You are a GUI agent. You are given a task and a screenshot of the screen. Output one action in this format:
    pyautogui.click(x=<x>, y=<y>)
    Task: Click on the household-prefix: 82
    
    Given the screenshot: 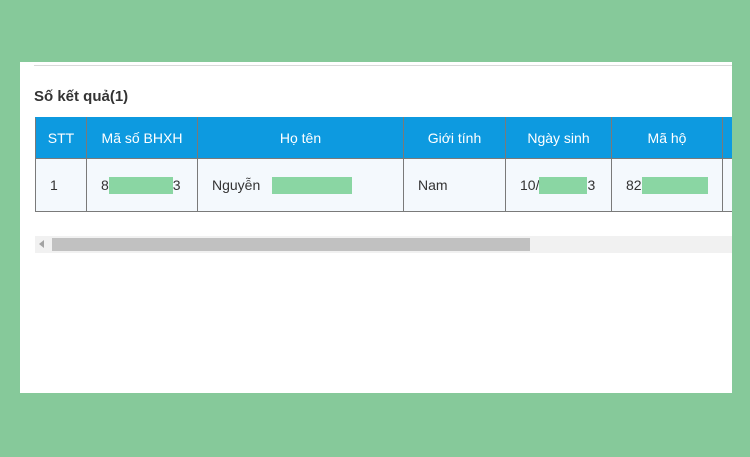 What is the action you would take?
    pyautogui.click(x=634, y=185)
    